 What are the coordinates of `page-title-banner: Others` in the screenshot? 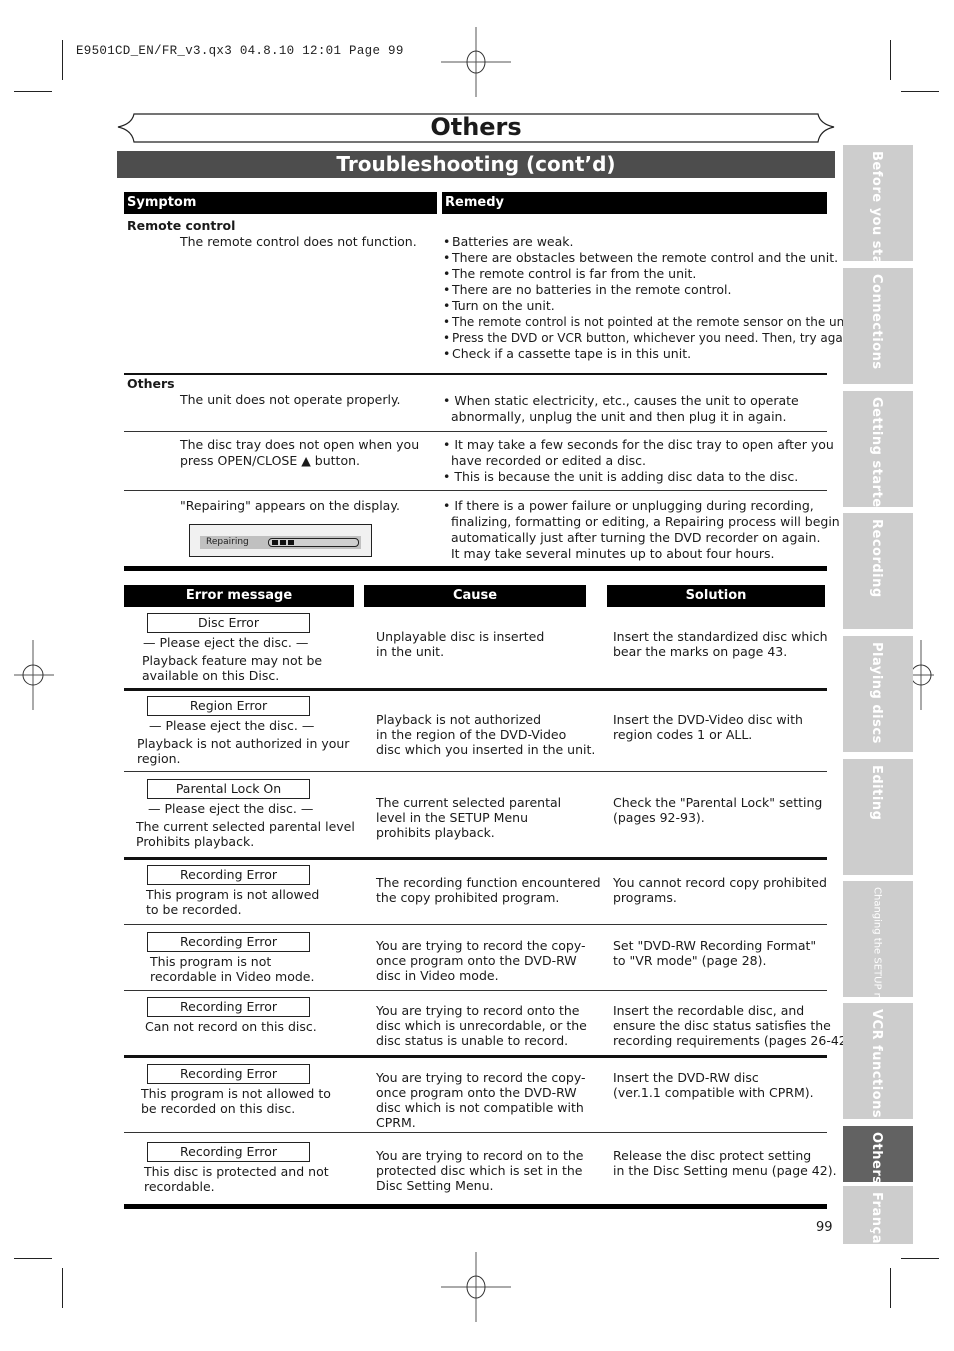 It's located at (476, 128).